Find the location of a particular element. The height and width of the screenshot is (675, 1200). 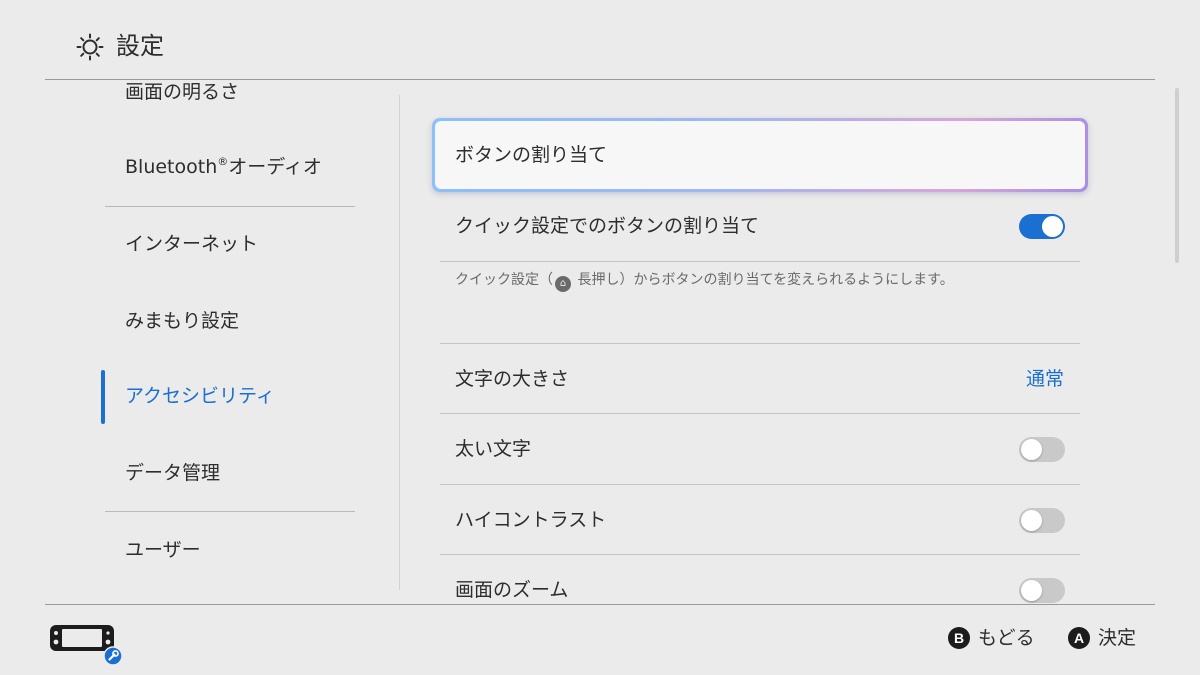

sidebar-item-brightness: 画面の明るさ is located at coordinates (182, 92).